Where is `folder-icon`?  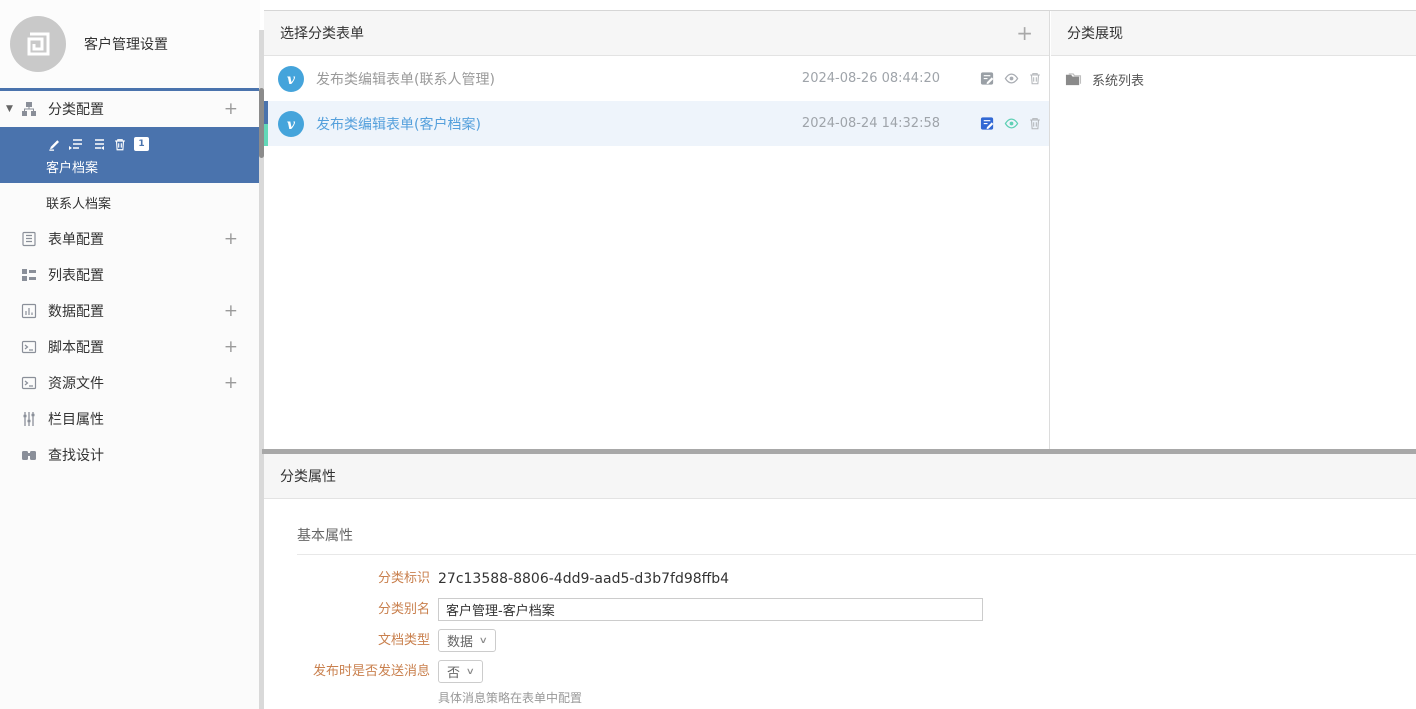
folder-icon is located at coordinates (1073, 79).